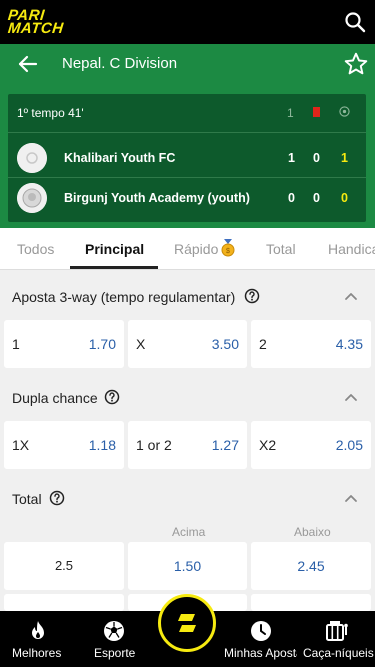 The image size is (375, 667). What do you see at coordinates (154, 445) in the screenshot?
I see `odds-label: 1 or 2` at bounding box center [154, 445].